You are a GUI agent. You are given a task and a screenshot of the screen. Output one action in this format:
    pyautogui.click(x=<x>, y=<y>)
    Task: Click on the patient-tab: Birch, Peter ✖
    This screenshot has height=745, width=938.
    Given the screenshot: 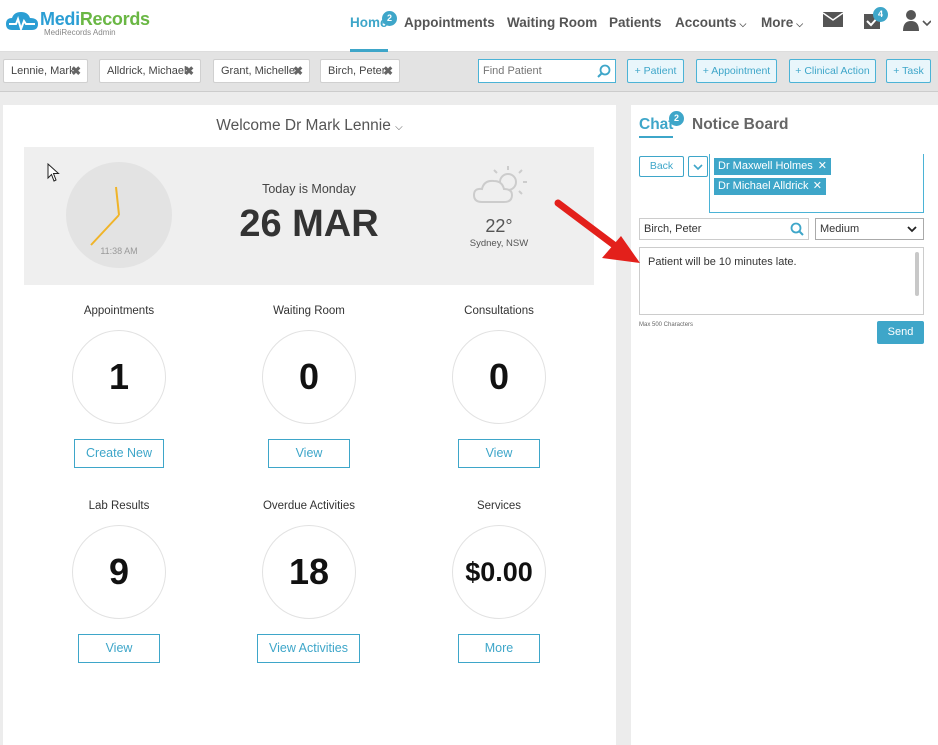 What is the action you would take?
    pyautogui.click(x=360, y=71)
    